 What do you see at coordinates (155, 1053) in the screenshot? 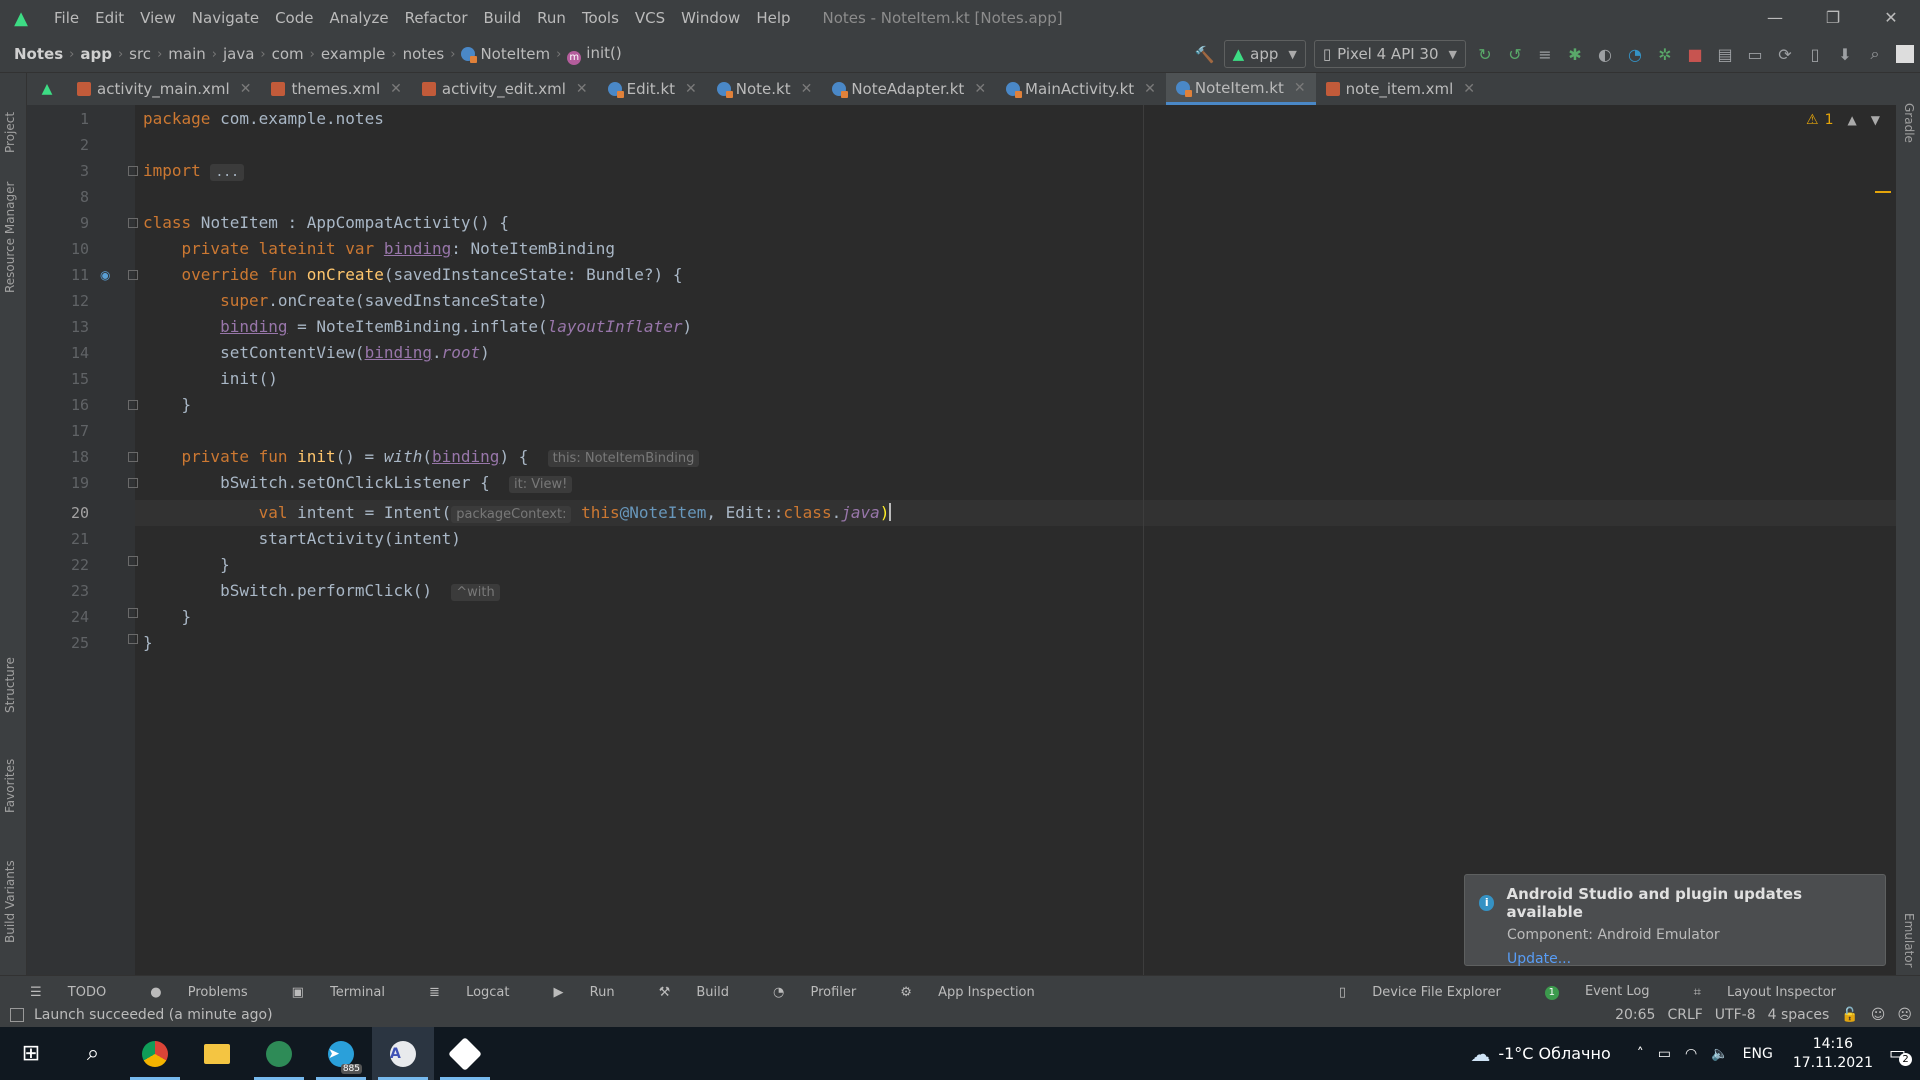
I see `chrome-icon` at bounding box center [155, 1053].